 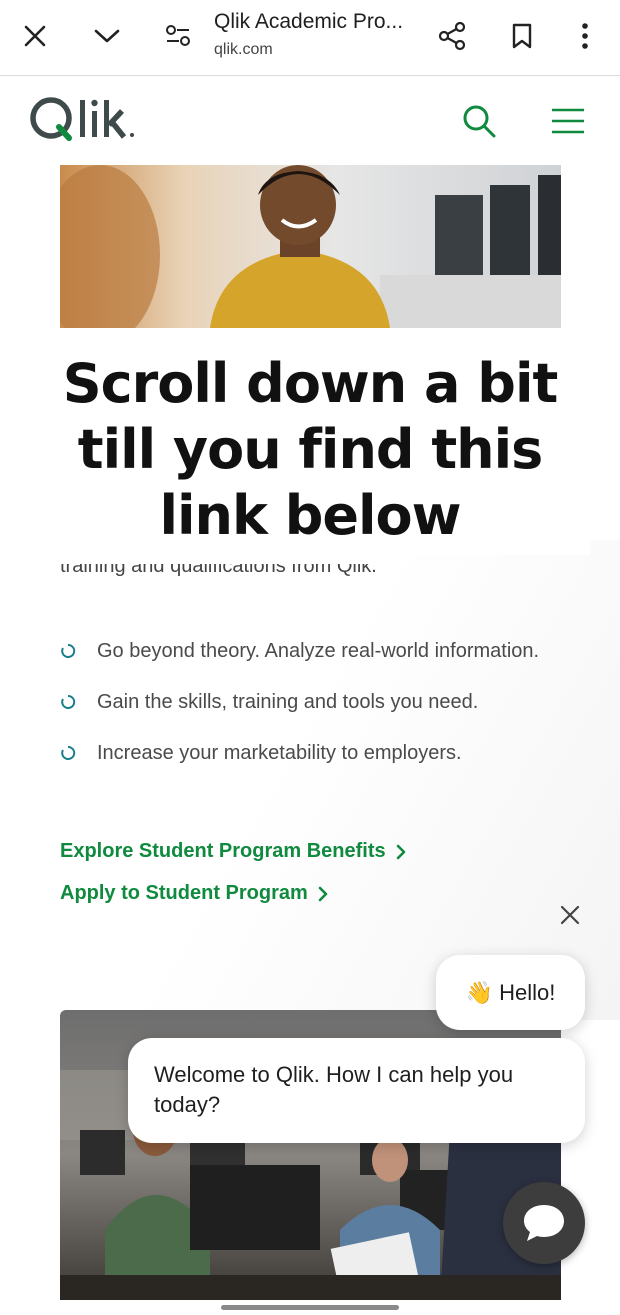 What do you see at coordinates (218, 570) in the screenshot?
I see `partial-intro-text: training and qualifications from Qlik.` at bounding box center [218, 570].